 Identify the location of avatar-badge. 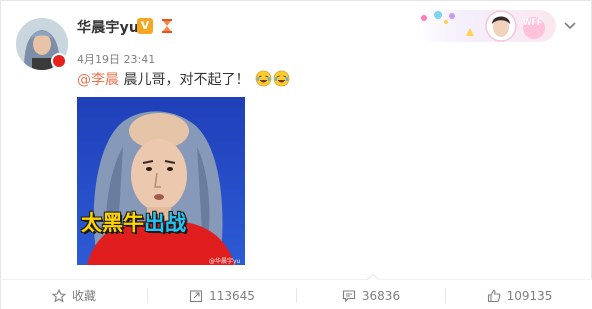
(59, 61).